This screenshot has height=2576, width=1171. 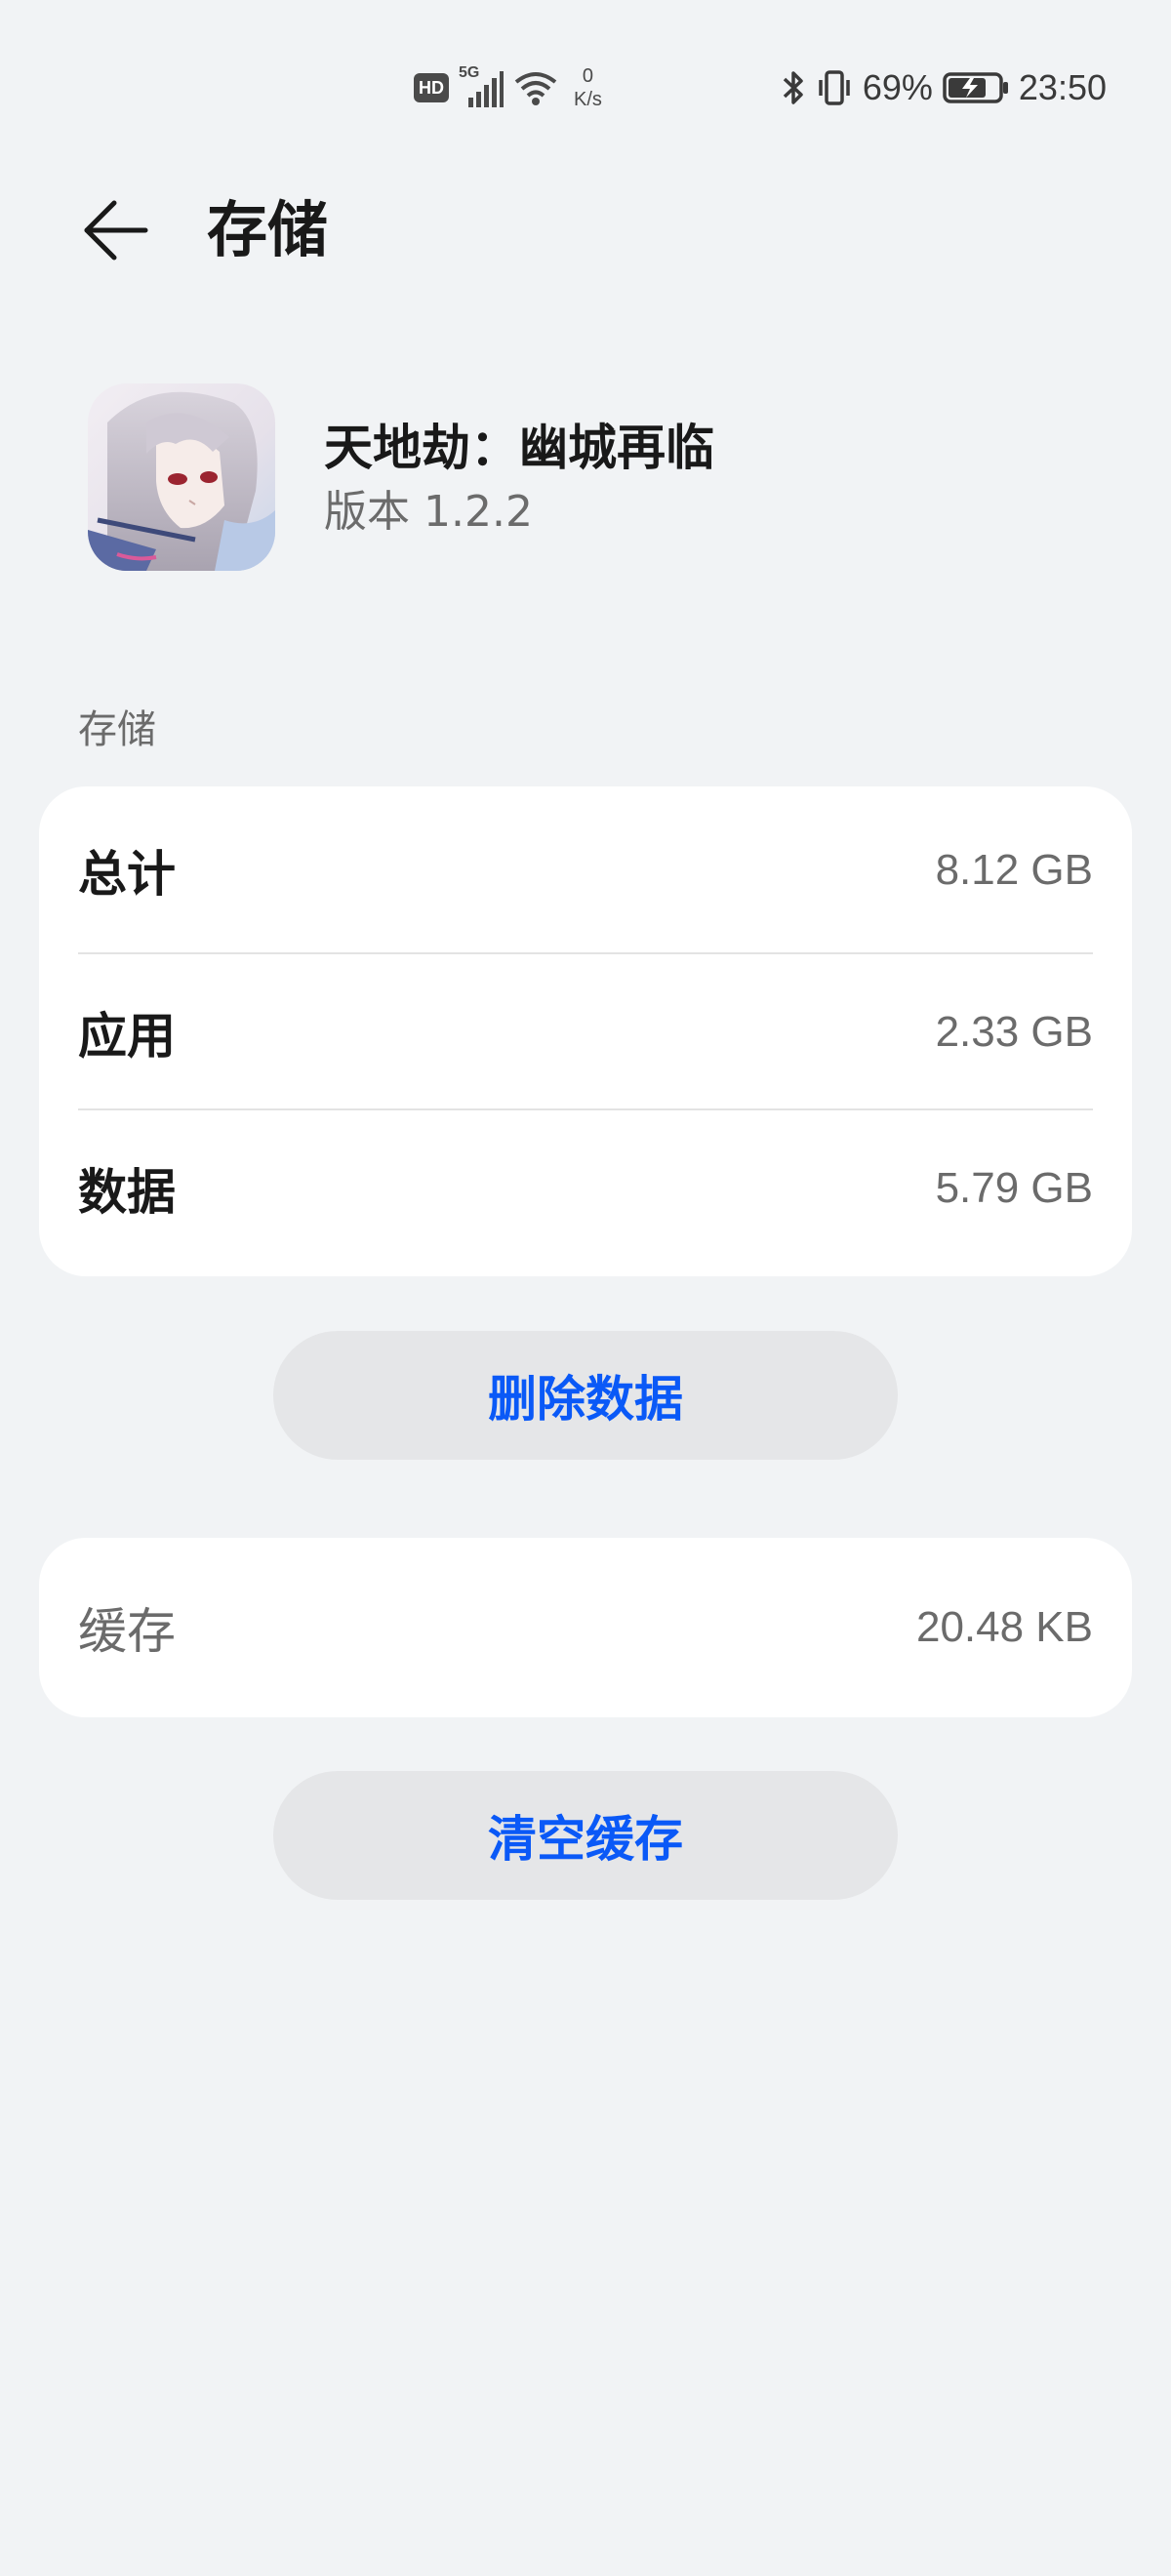 What do you see at coordinates (1062, 87) in the screenshot?
I see `clock: 23:50` at bounding box center [1062, 87].